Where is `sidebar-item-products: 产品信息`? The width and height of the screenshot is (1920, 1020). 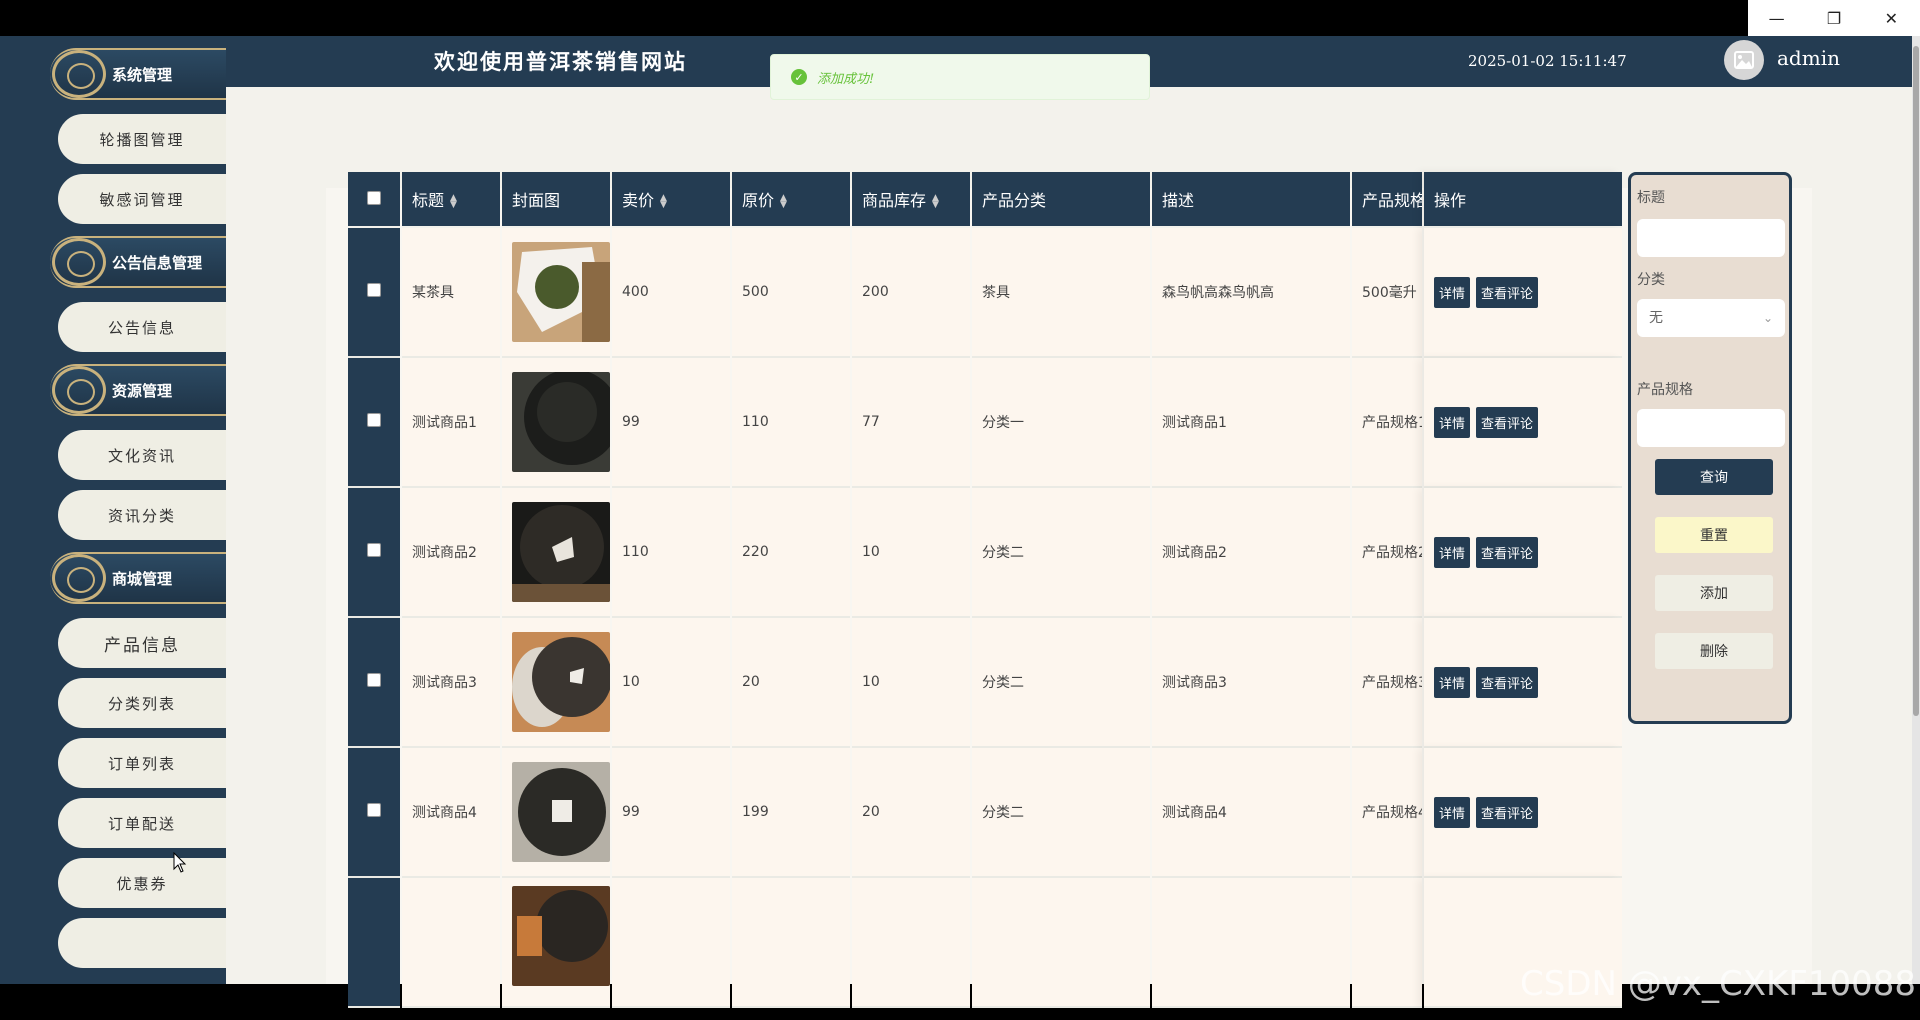 sidebar-item-products: 产品信息 is located at coordinates (142, 643).